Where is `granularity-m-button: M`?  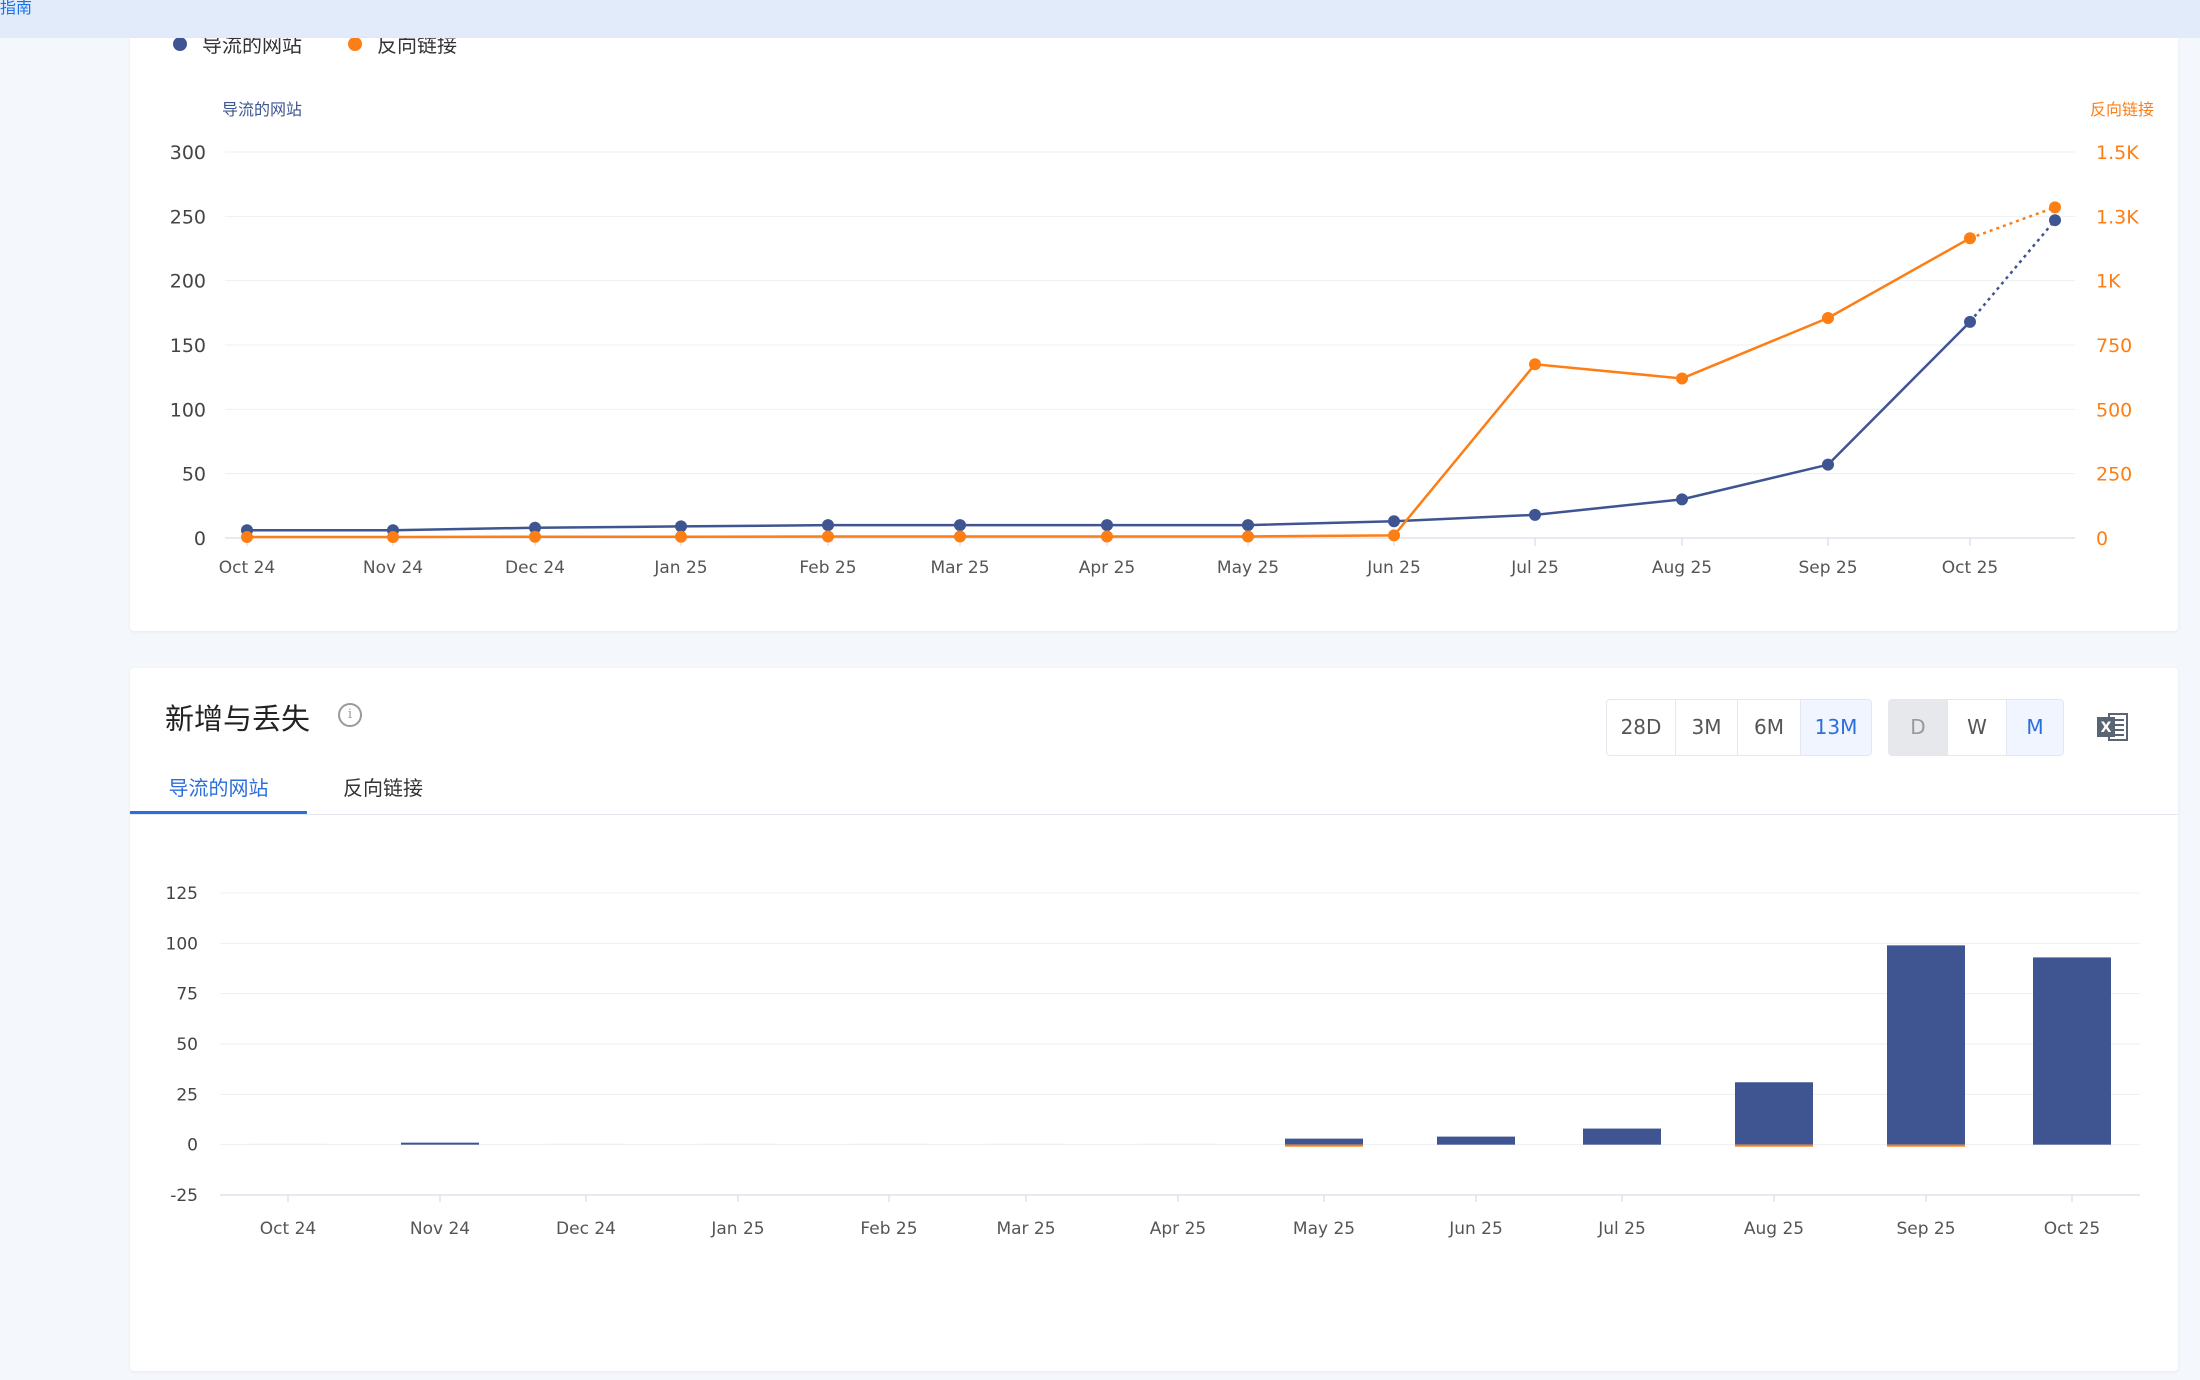
granularity-m-button: M is located at coordinates (2035, 727).